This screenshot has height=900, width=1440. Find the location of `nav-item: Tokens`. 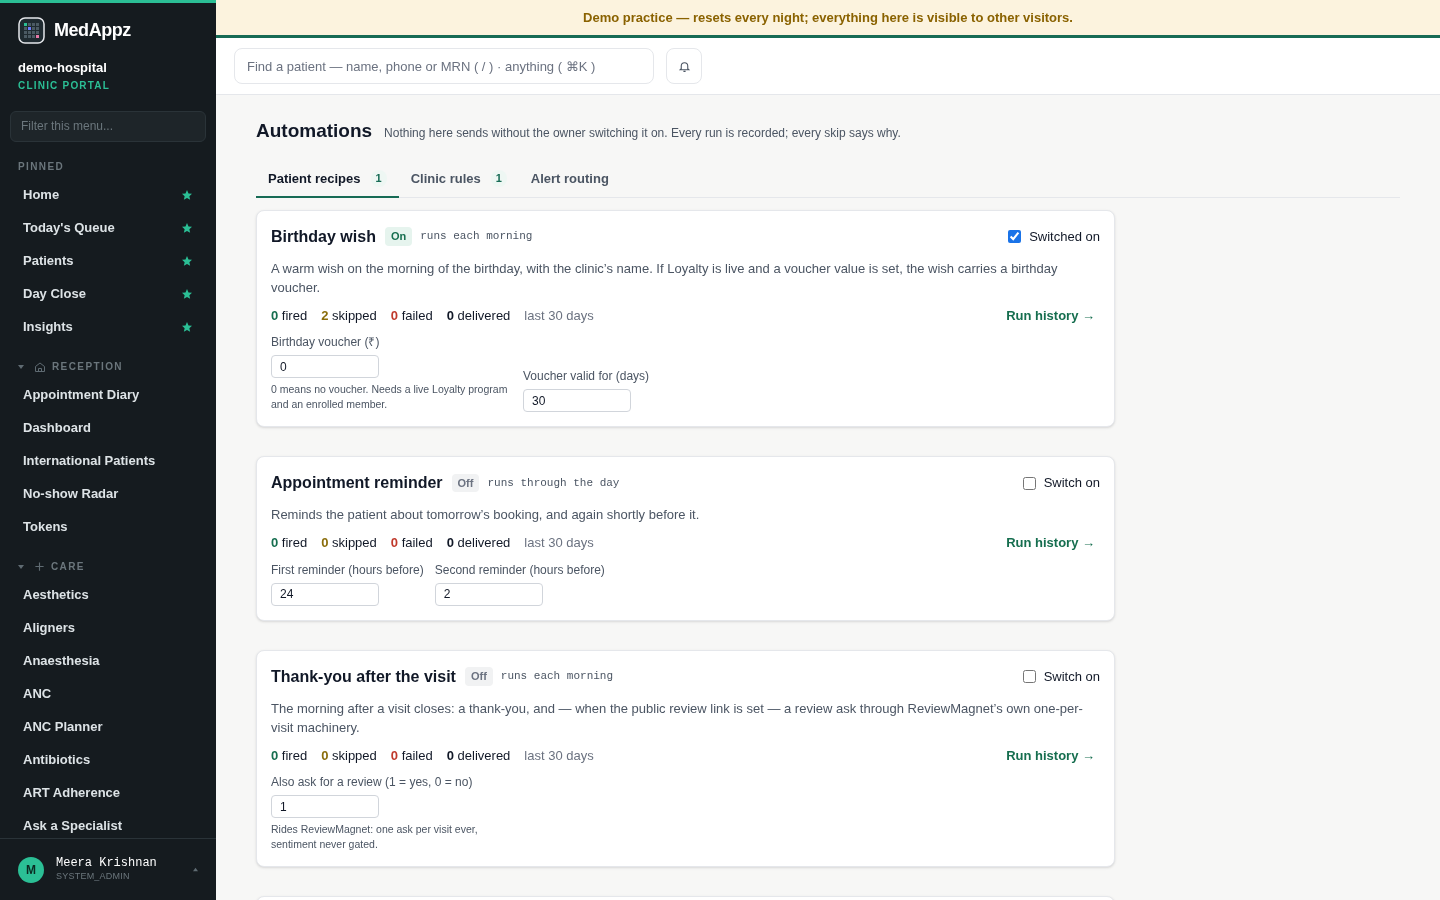

nav-item: Tokens is located at coordinates (108, 527).